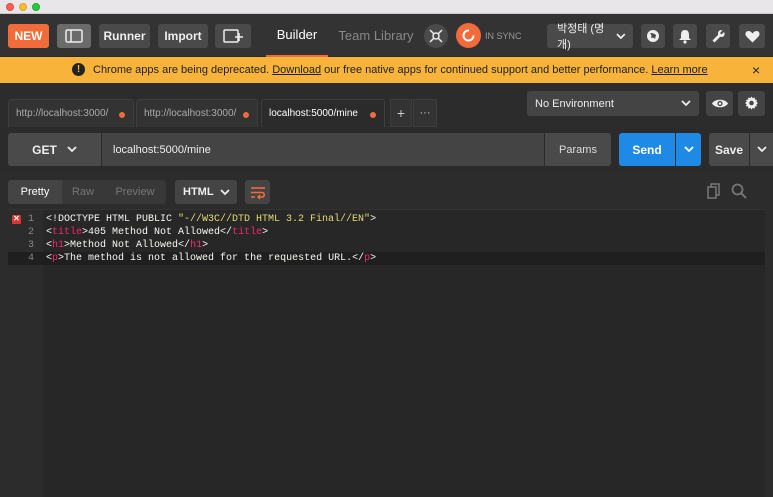 The height and width of the screenshot is (497, 773). I want to click on import-button: Import, so click(183, 36).